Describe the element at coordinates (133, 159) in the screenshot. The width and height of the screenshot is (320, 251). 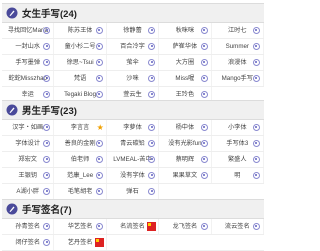
I see `font-item: LVMEAL-苦中` at that location.